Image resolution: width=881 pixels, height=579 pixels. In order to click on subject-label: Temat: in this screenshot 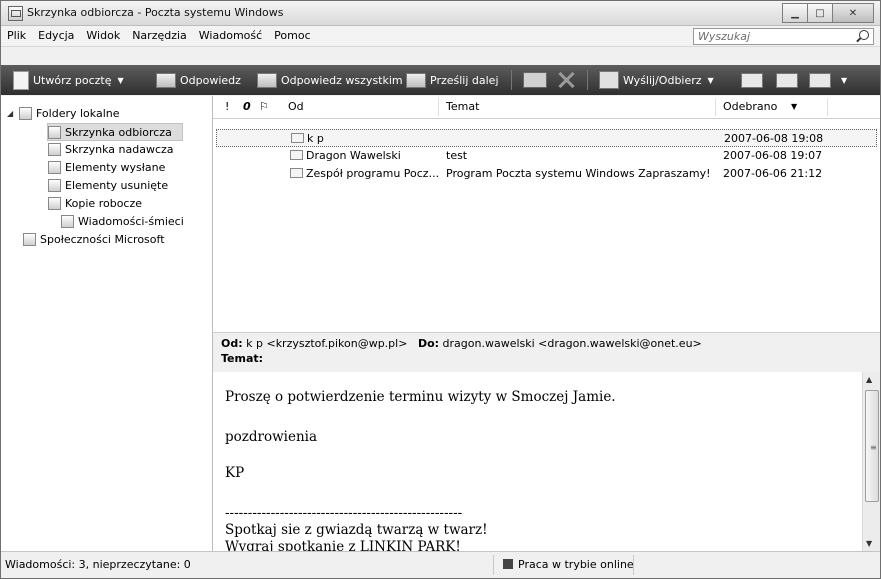, I will do `click(242, 358)`.